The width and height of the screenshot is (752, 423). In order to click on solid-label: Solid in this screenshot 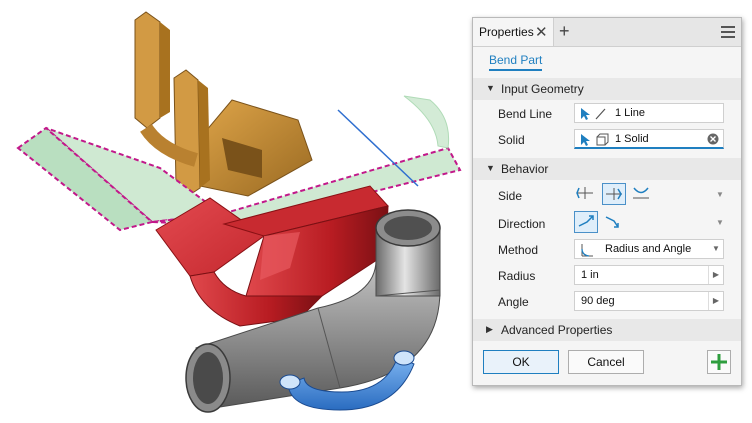, I will do `click(511, 140)`.